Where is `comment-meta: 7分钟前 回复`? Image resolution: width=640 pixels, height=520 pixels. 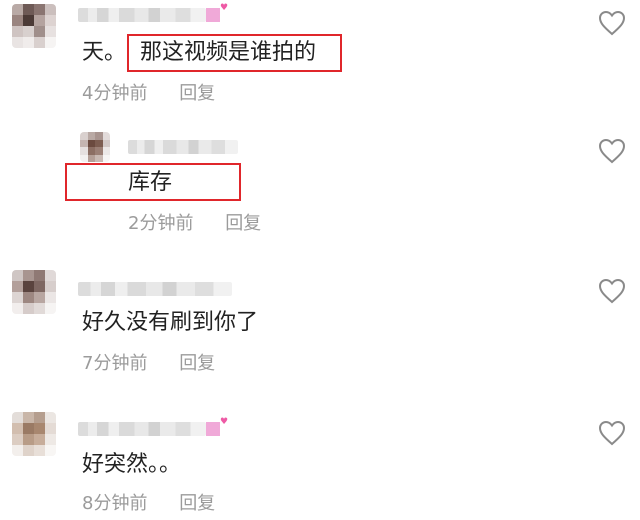
comment-meta: 7分钟前 回复 is located at coordinates (148, 364).